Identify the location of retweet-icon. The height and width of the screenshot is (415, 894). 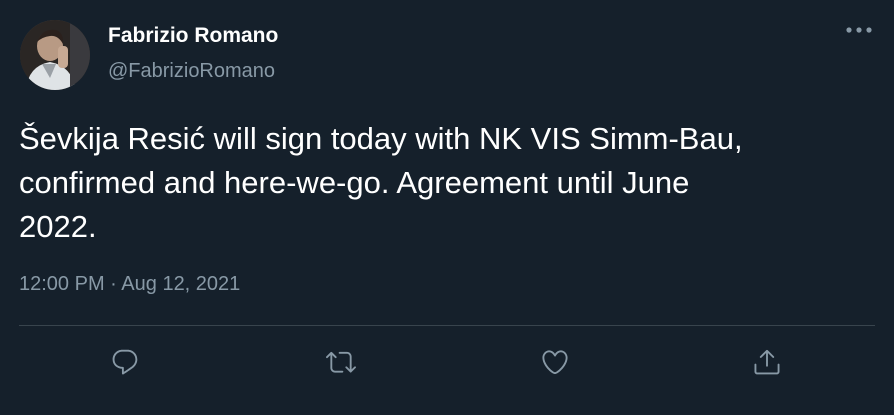
(341, 362).